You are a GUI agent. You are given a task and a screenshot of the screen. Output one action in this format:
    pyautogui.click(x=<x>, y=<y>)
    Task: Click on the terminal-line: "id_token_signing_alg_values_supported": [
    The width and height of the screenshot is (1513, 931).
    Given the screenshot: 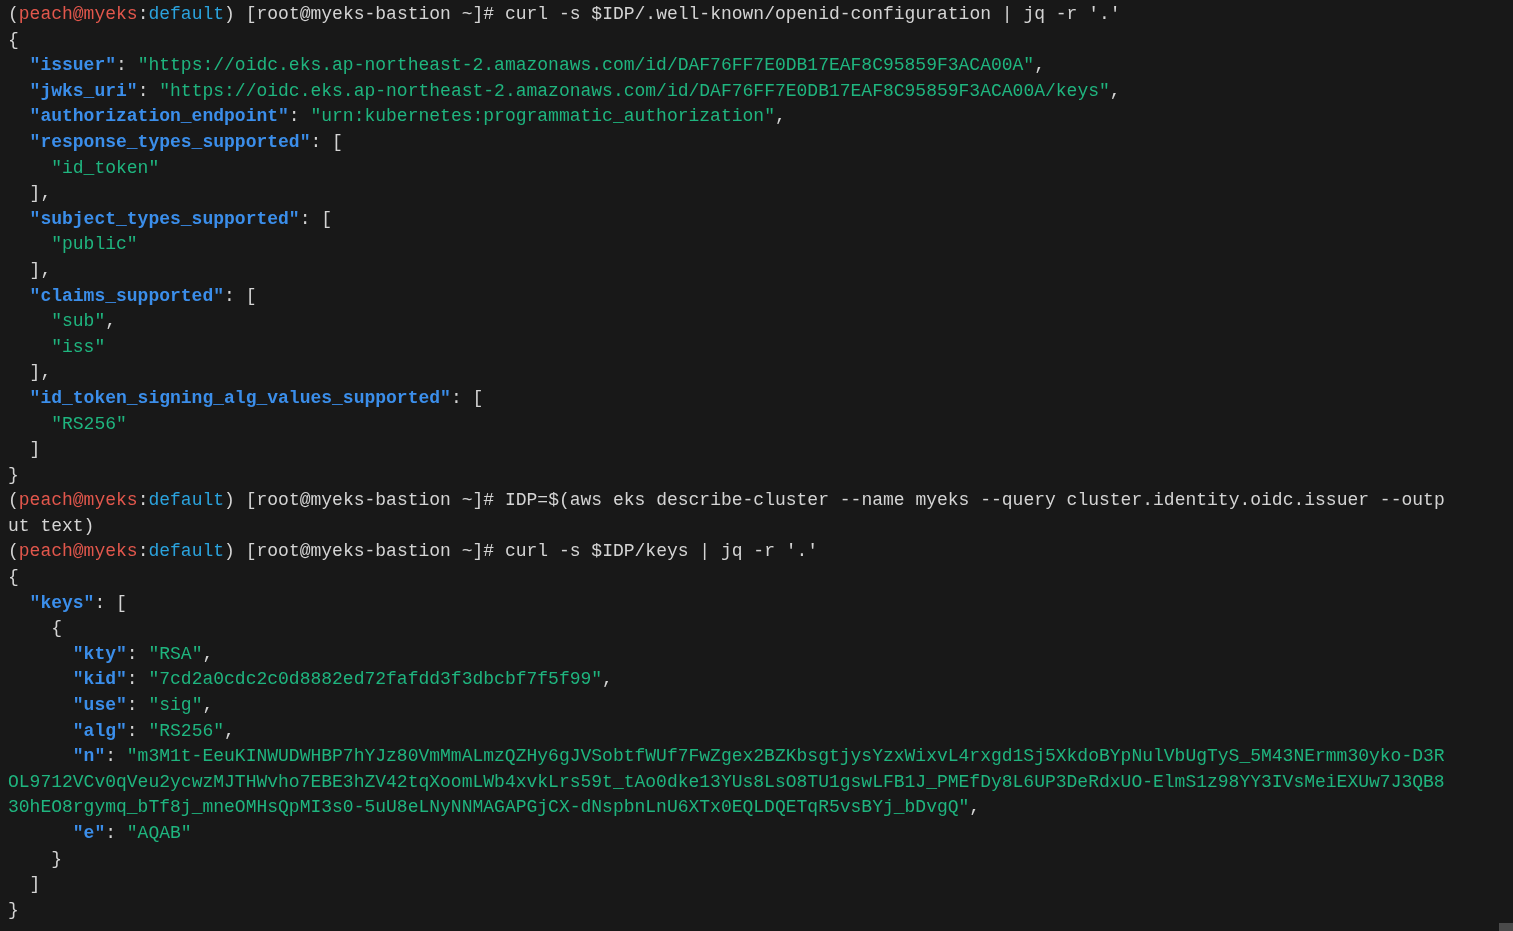 What is the action you would take?
    pyautogui.click(x=256, y=397)
    